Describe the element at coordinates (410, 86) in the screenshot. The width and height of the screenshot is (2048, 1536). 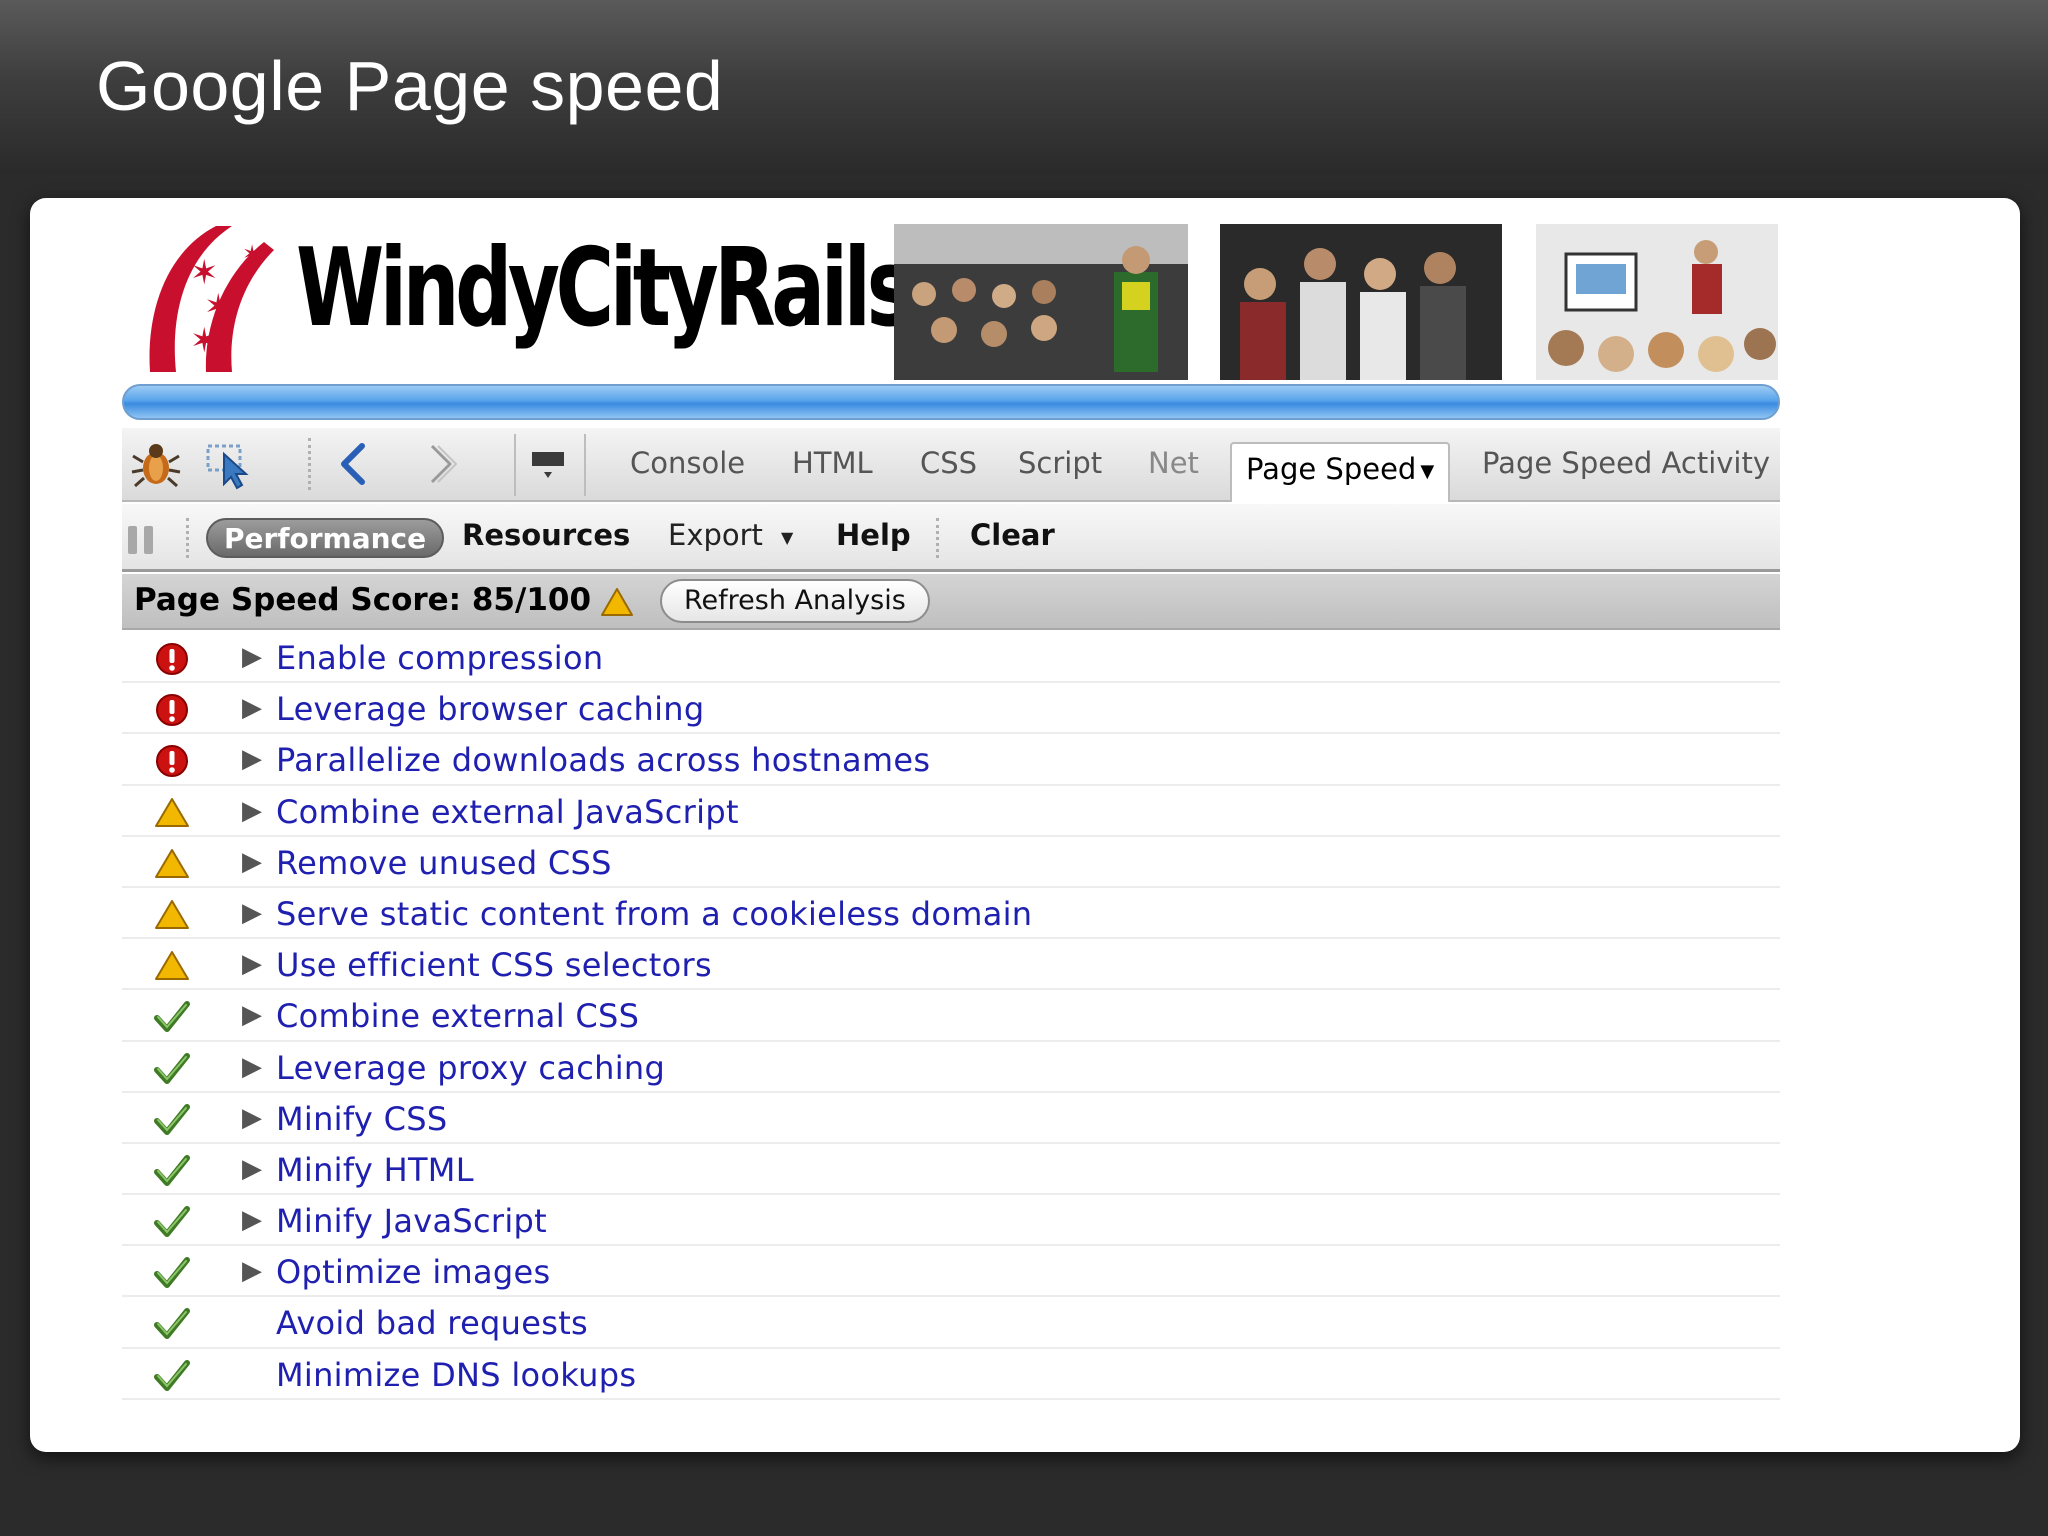
I see `slide-title: Google Page speed` at that location.